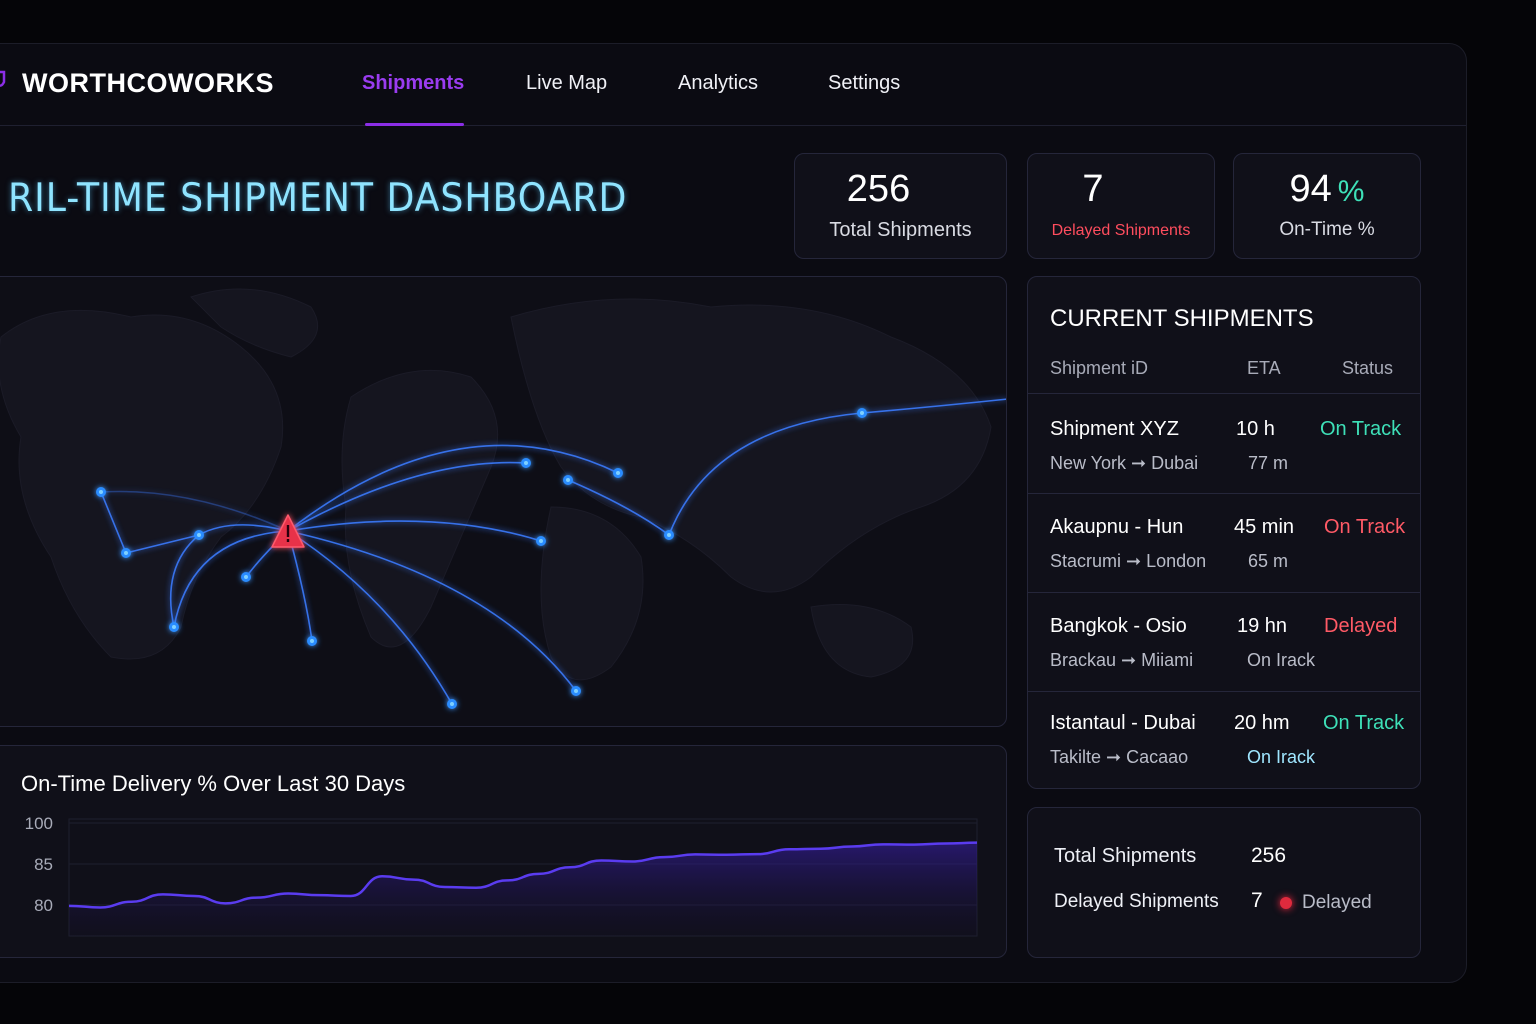 The image size is (1536, 1024). I want to click on summary-total-value: 256, so click(1269, 855).